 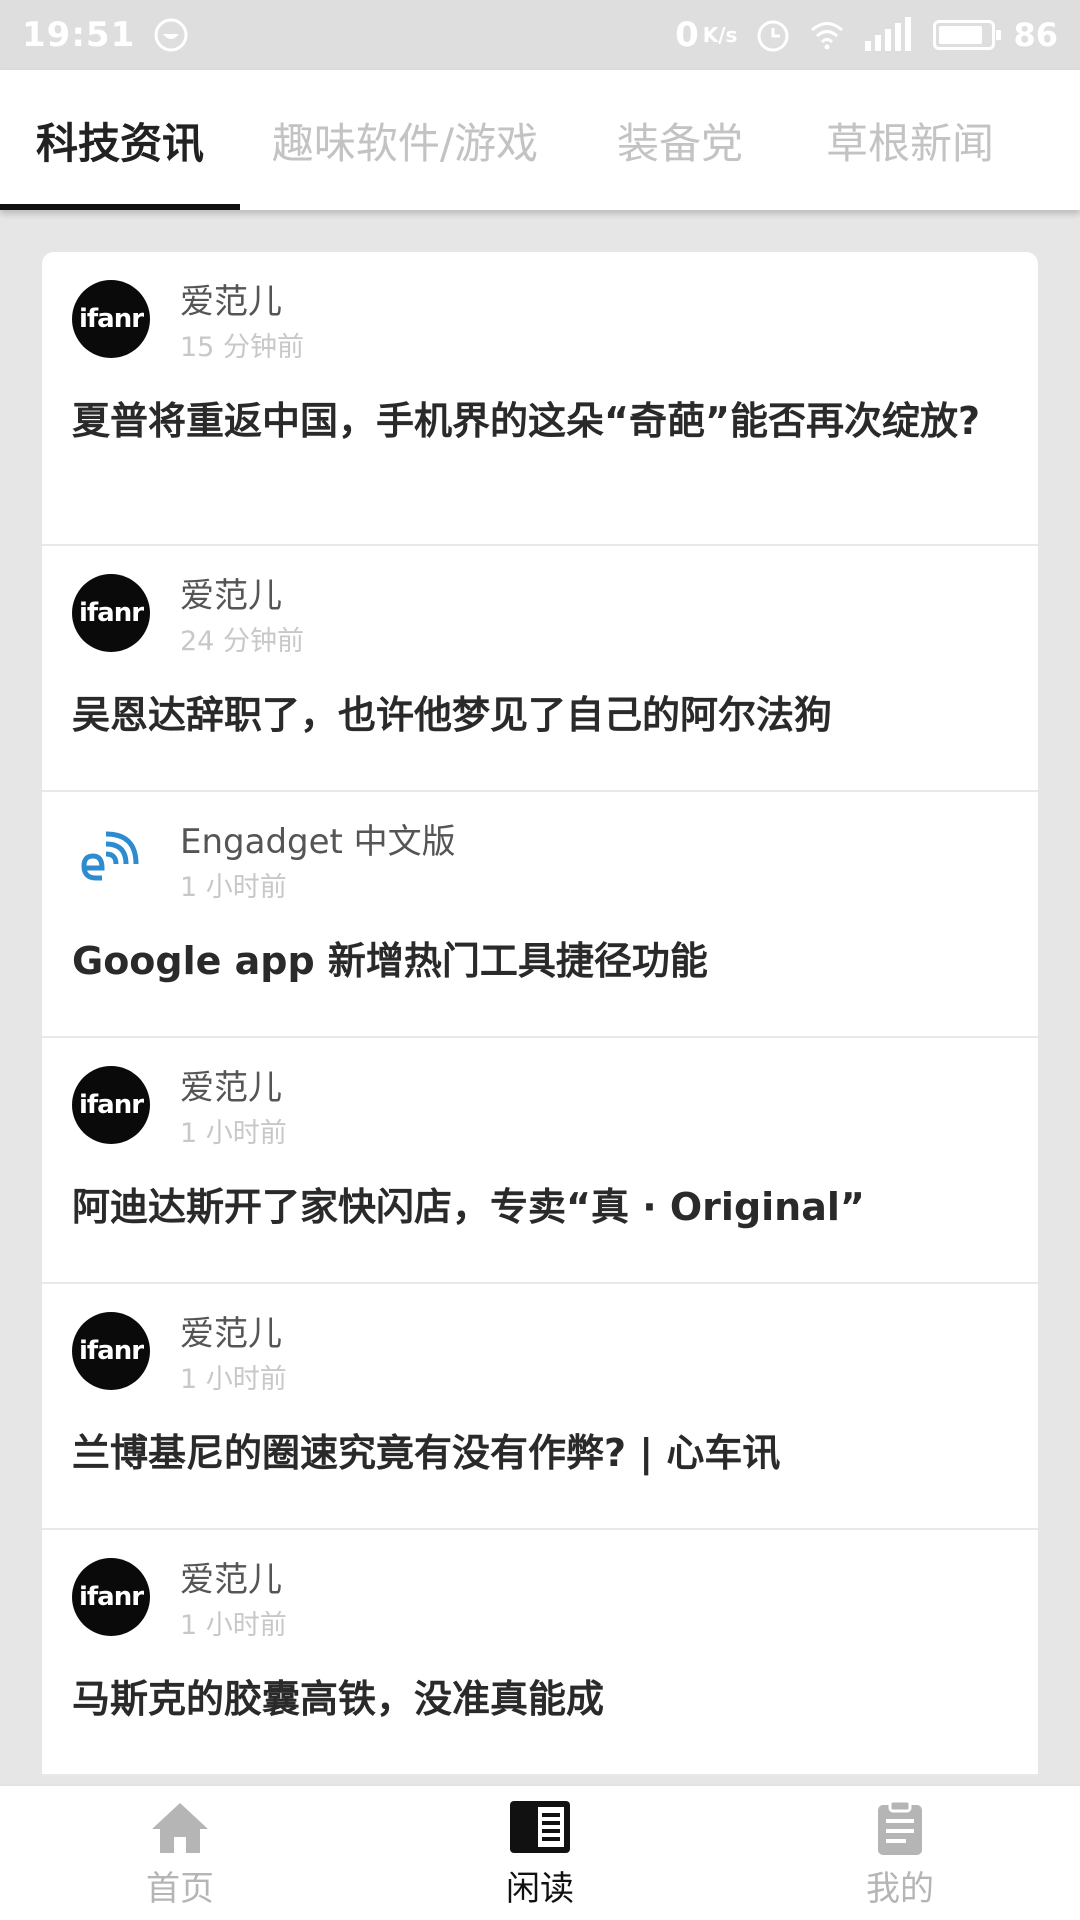 I want to click on tab-fun-software-games: 趣味软件/游戏, so click(x=405, y=140).